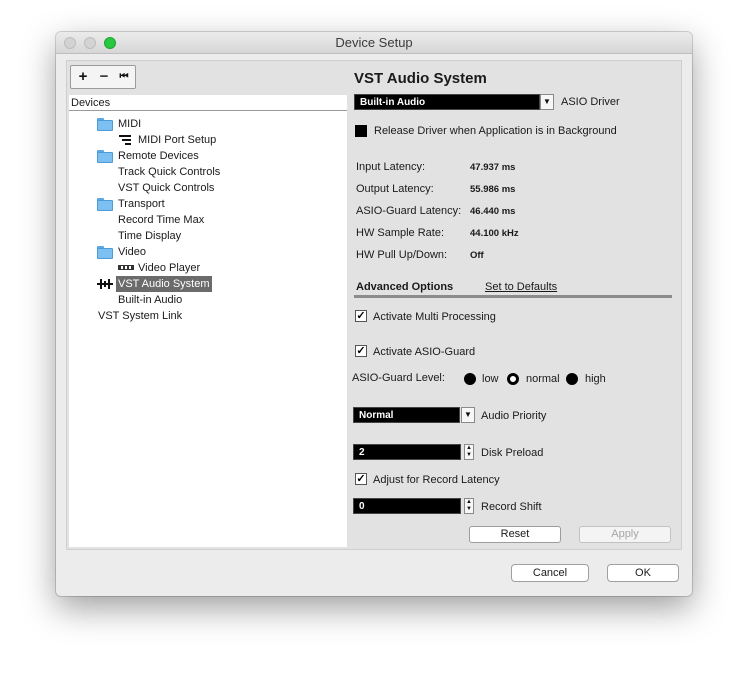 This screenshot has height=676, width=748. I want to click on tree-button-group: + − ⏮, so click(103, 77).